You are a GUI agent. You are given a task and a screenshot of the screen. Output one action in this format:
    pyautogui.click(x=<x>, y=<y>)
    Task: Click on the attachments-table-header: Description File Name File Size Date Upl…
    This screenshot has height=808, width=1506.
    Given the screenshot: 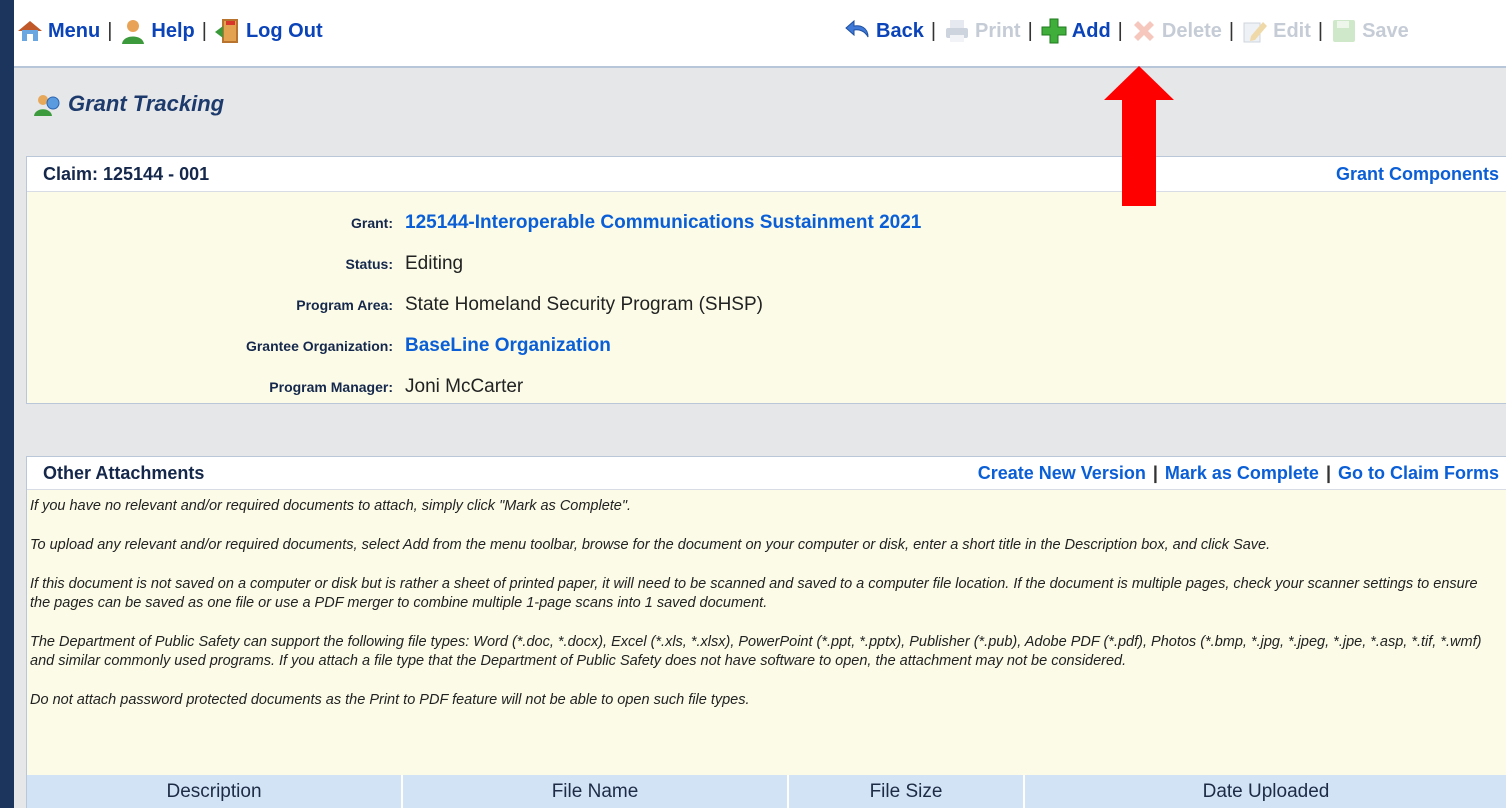 What is the action you would take?
    pyautogui.click(x=766, y=791)
    